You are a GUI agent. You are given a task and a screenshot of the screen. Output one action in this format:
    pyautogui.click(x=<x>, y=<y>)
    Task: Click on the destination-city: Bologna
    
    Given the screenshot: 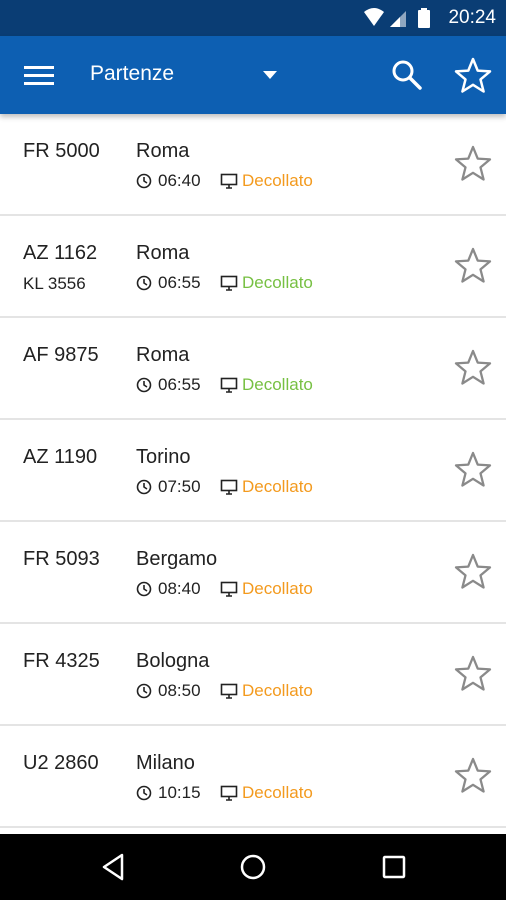 What is the action you would take?
    pyautogui.click(x=173, y=661)
    